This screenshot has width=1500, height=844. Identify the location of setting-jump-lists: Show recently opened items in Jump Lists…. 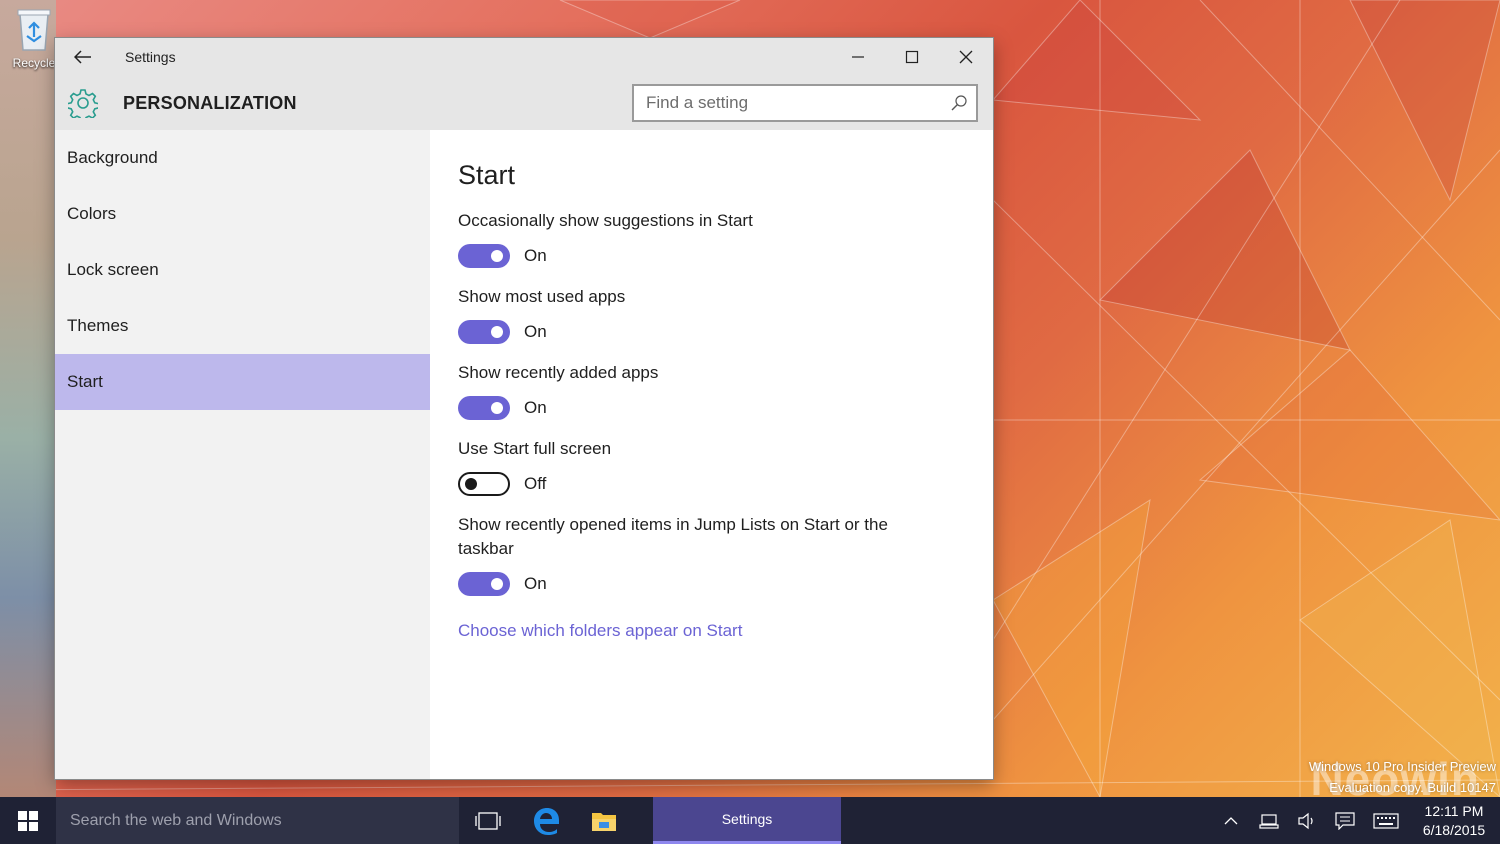
(711, 555).